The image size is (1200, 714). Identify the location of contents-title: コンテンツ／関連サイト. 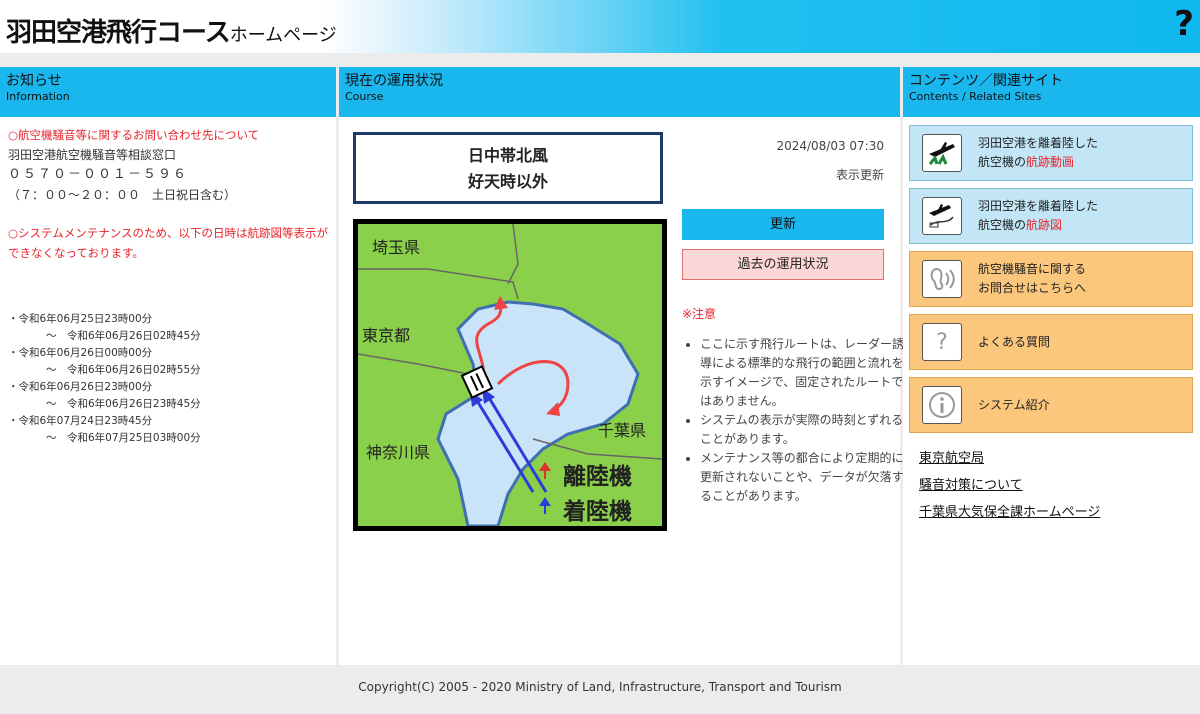
(986, 81).